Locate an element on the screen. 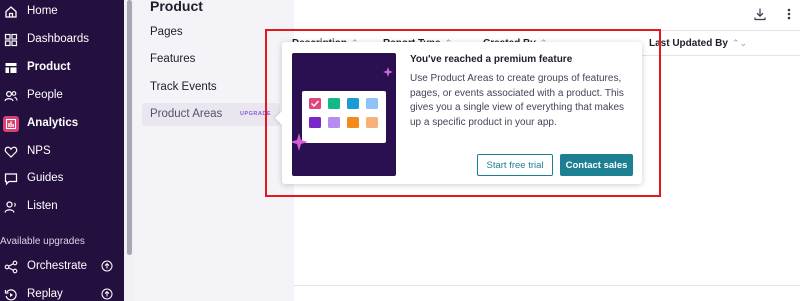 This screenshot has width=800, height=301. column-header-last-updated-by: Last Updated By ⌃⌄ is located at coordinates (698, 43).